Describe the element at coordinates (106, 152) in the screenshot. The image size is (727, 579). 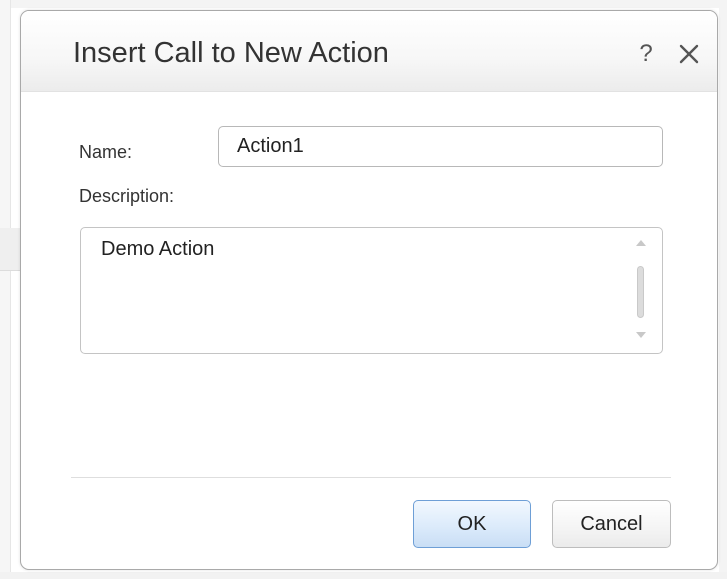
I see `name-label: Name:` at that location.